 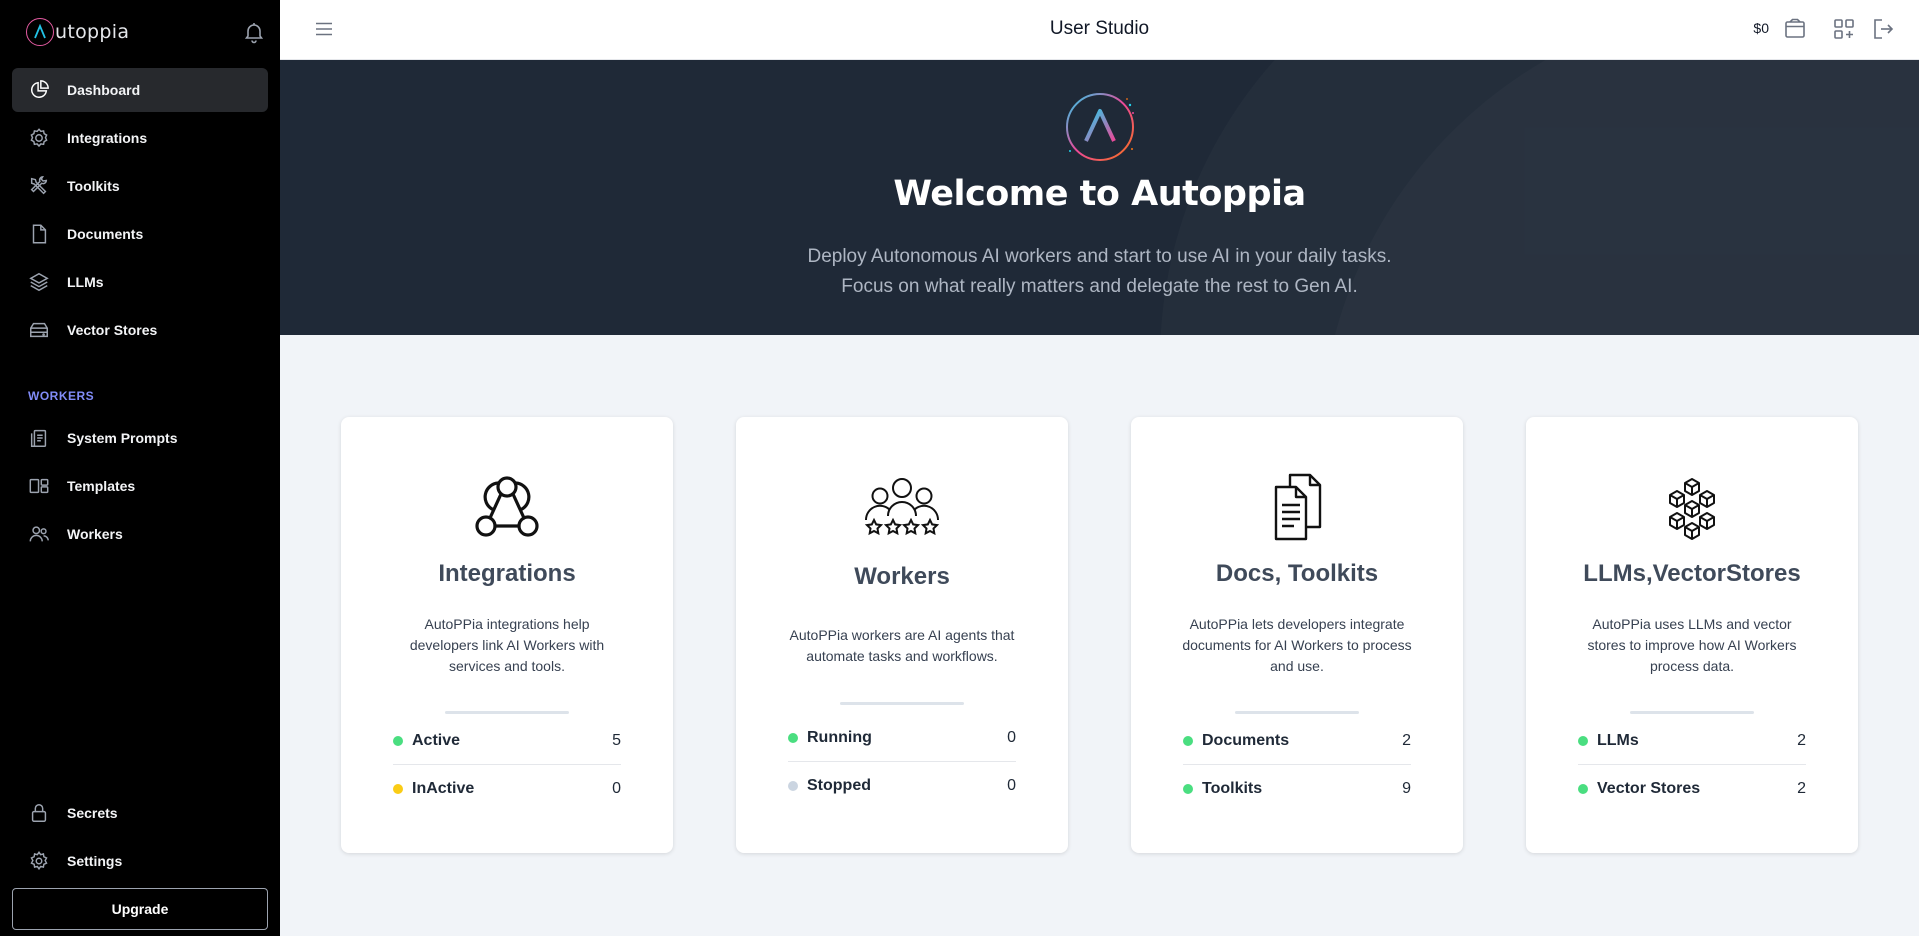 What do you see at coordinates (101, 486) in the screenshot?
I see `sidebar-item-label: Templates` at bounding box center [101, 486].